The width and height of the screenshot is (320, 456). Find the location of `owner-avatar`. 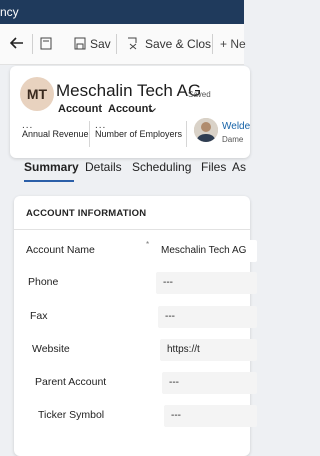

owner-avatar is located at coordinates (206, 130).